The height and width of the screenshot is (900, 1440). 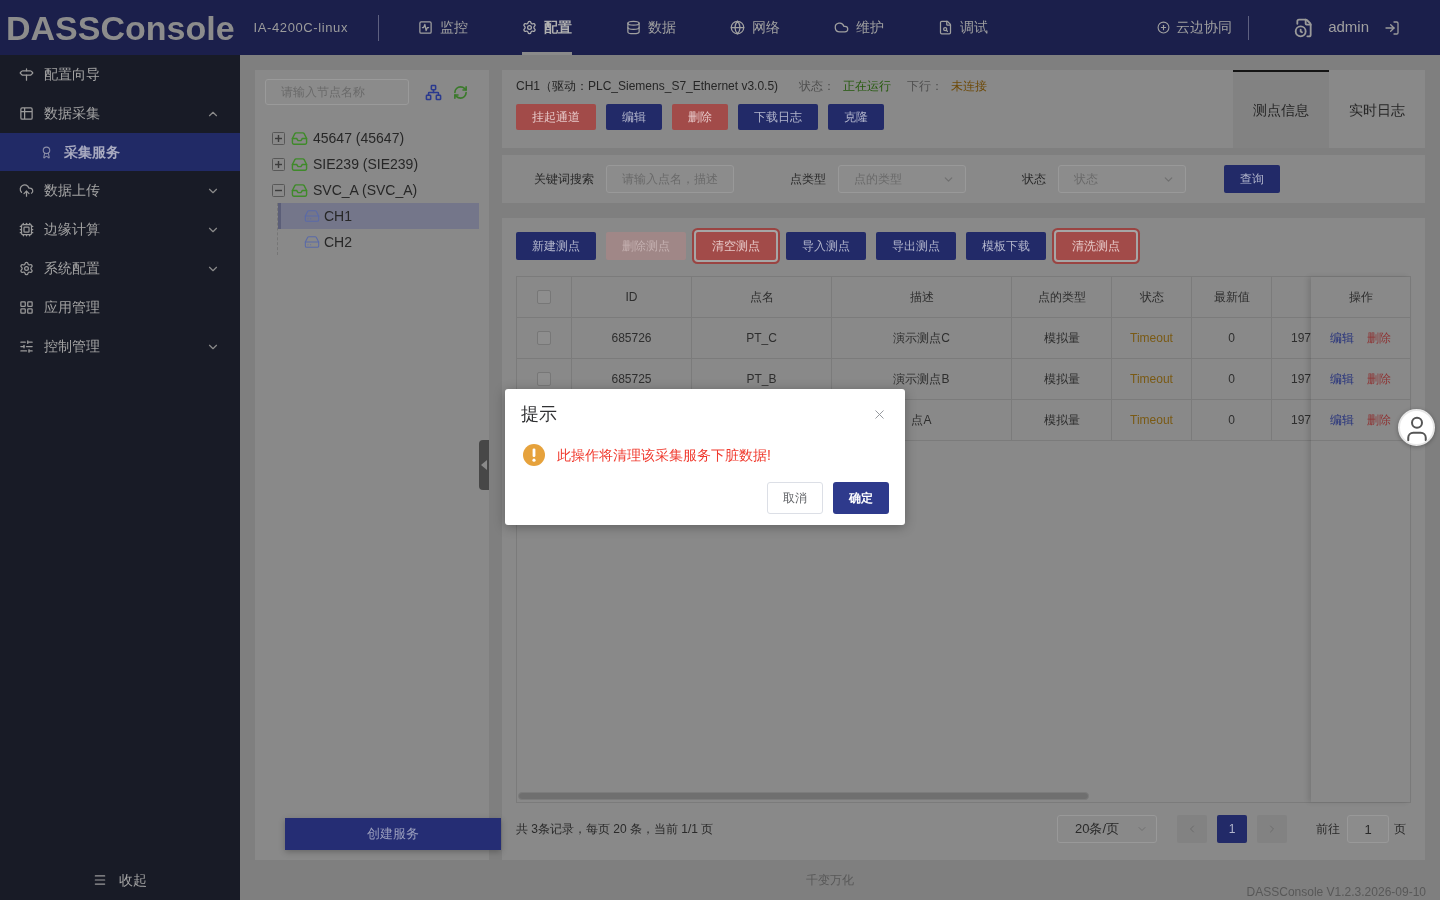 I want to click on table-cell-text: PT_C, so click(x=761, y=338).